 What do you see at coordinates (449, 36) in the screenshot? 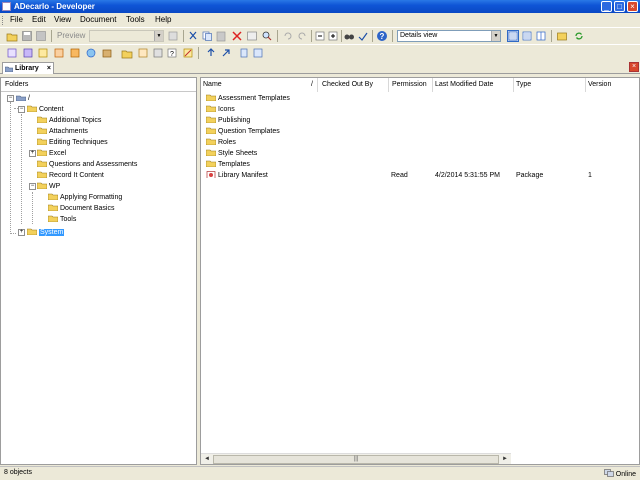
I see `view-mode-select: Details view ▼` at bounding box center [449, 36].